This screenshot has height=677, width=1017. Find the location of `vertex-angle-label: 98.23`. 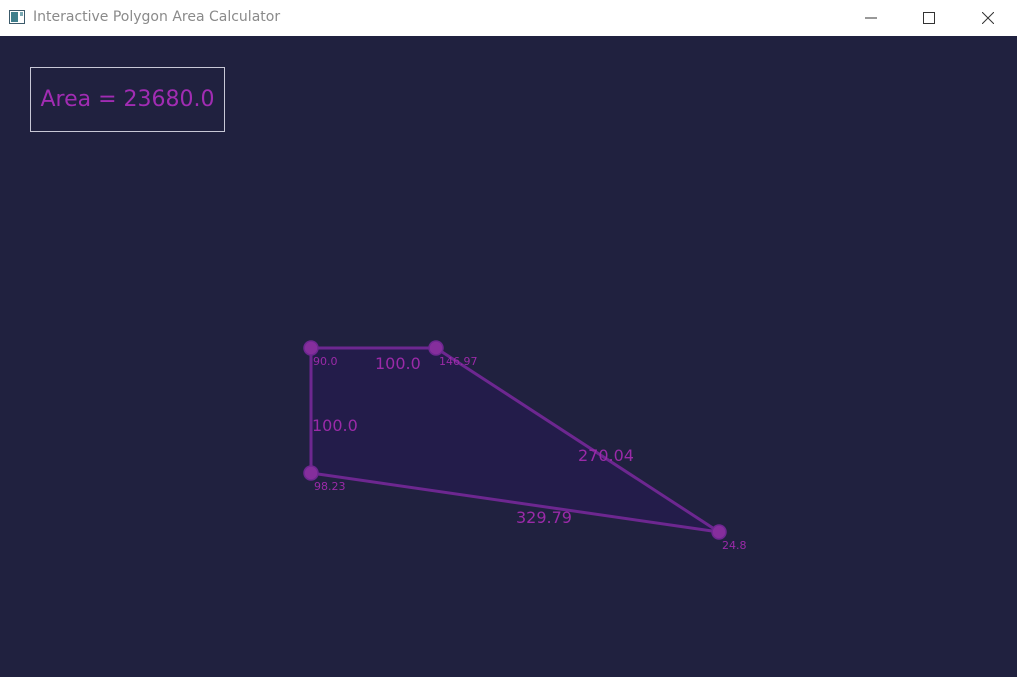

vertex-angle-label: 98.23 is located at coordinates (330, 486).